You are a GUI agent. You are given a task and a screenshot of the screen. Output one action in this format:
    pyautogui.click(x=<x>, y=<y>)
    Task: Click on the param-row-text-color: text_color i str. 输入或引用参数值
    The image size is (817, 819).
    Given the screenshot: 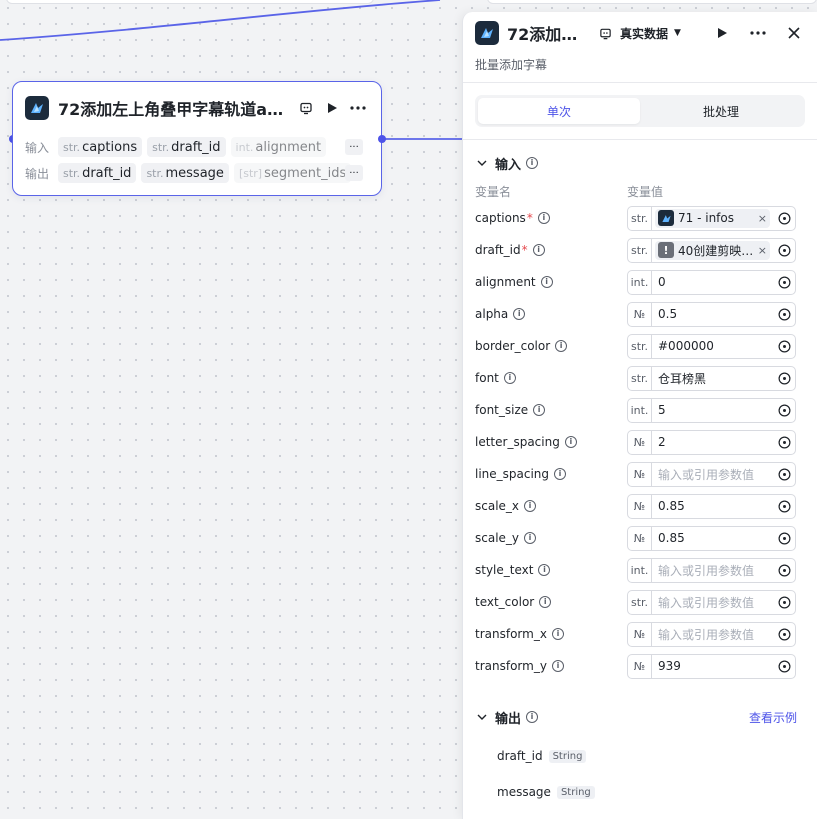 What is the action you would take?
    pyautogui.click(x=640, y=602)
    